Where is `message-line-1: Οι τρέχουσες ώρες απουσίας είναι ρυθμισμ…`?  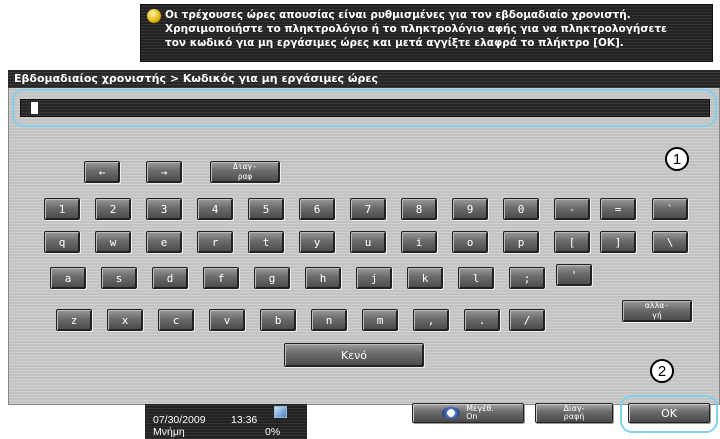 message-line-1: Οι τρέχουσες ώρες απουσίας είναι ρυθμισμ… is located at coordinates (398, 15).